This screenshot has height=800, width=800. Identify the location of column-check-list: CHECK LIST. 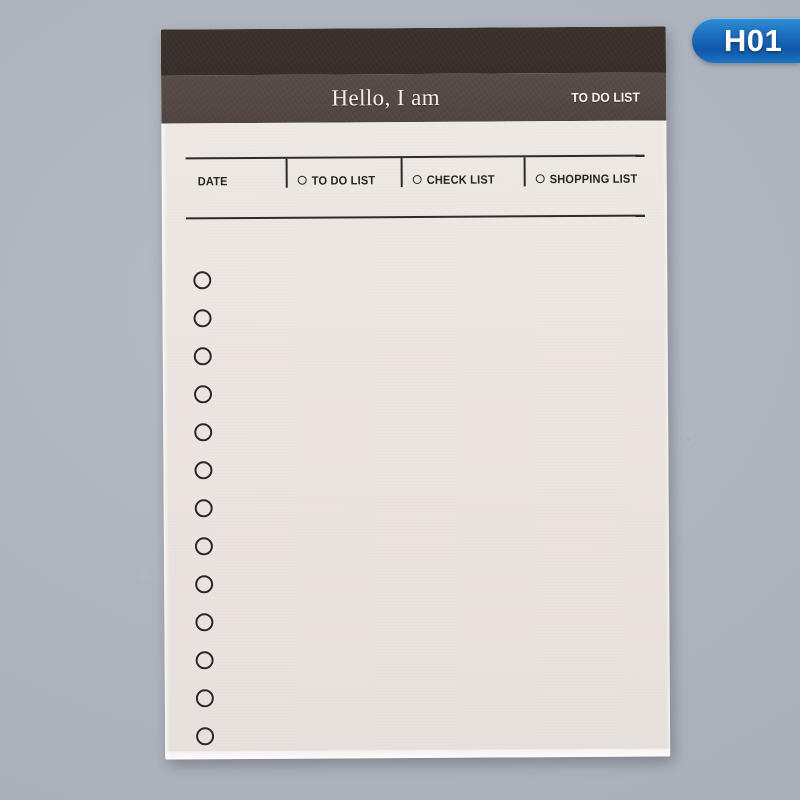
(462, 172).